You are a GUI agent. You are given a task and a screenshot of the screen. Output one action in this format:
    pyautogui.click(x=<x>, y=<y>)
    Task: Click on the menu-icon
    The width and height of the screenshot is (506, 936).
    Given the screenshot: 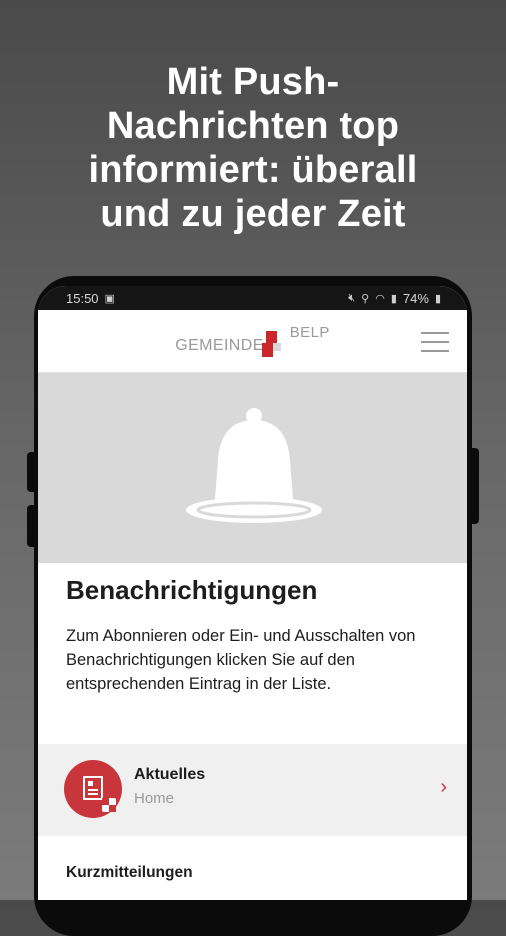 What is the action you would take?
    pyautogui.click(x=435, y=342)
    